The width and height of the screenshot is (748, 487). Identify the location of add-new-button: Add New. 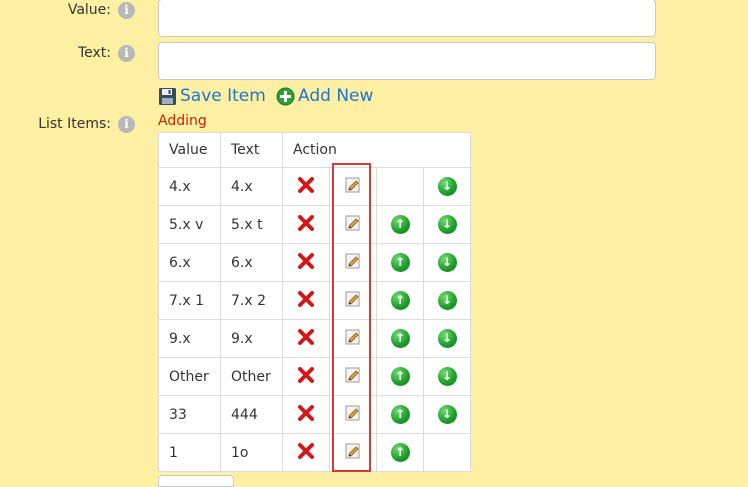
(324, 96).